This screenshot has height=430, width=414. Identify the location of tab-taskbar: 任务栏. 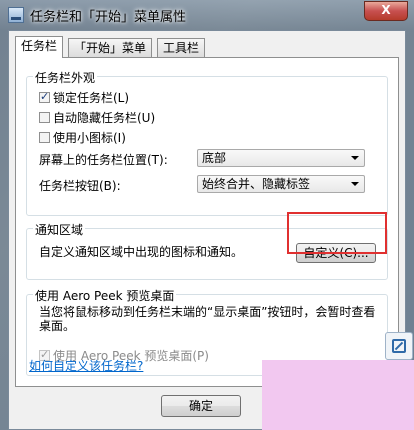
(39, 47).